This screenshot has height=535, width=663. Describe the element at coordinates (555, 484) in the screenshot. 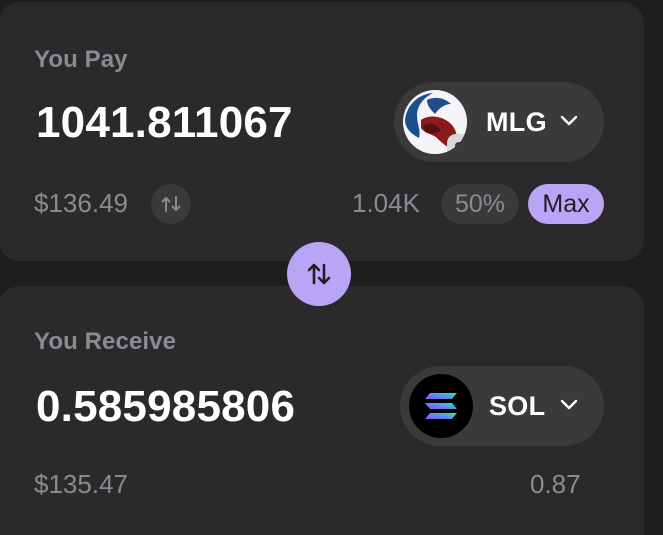

I see `receive-balance: 0.87` at that location.